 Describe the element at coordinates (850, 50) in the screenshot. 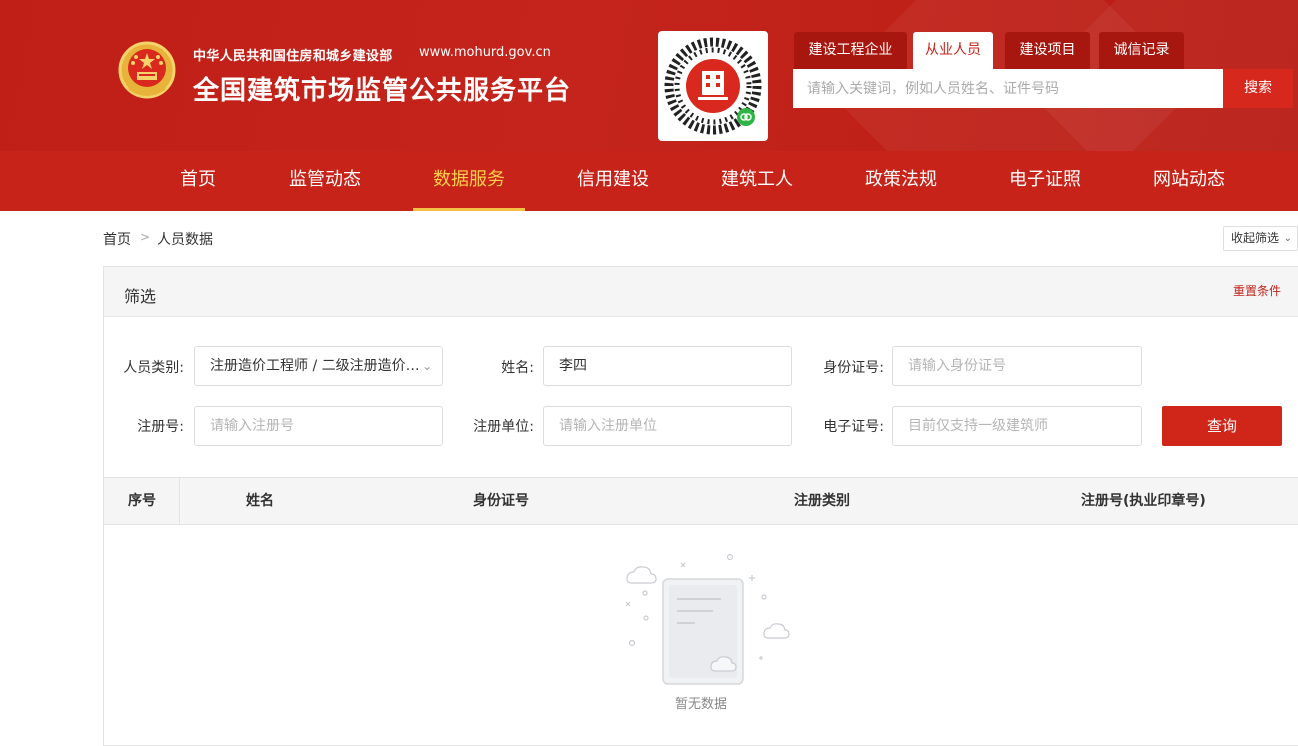

I see `search-tab-enterprise: 建设工程企业` at that location.